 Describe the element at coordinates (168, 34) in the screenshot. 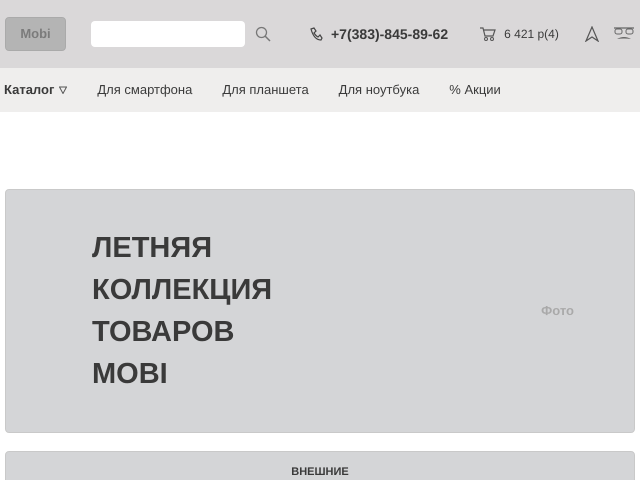

I see `search-field` at that location.